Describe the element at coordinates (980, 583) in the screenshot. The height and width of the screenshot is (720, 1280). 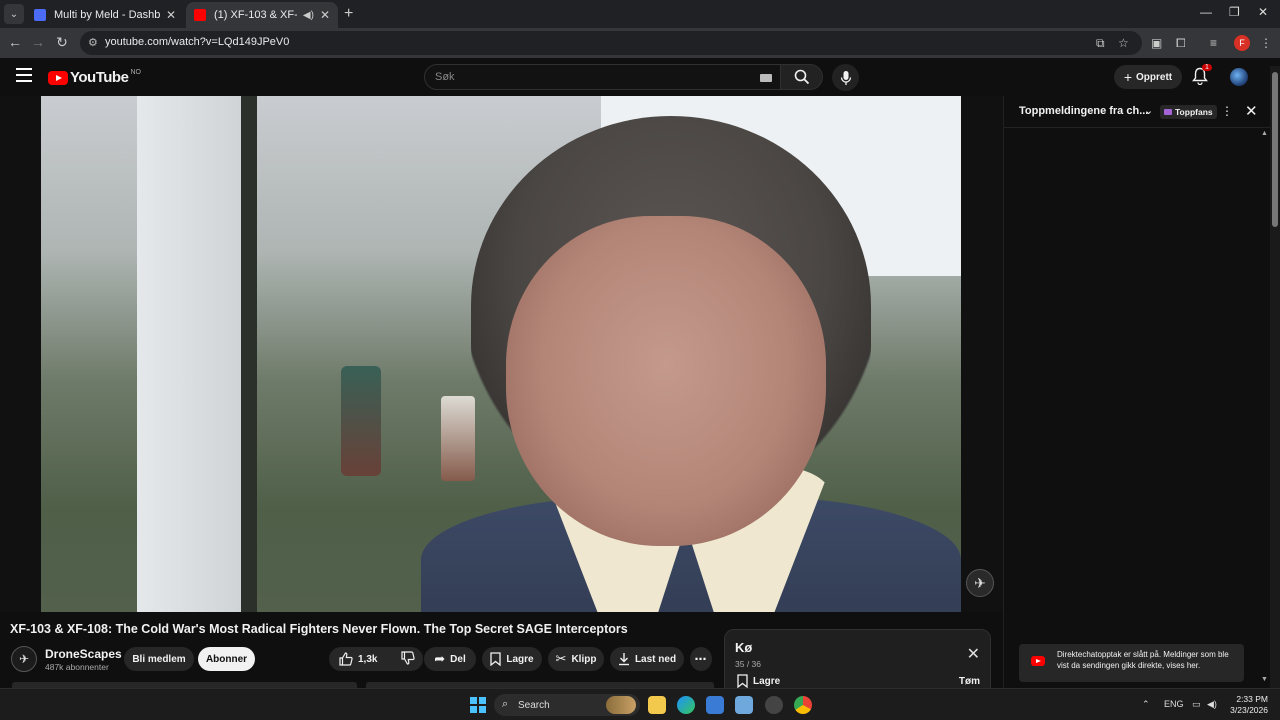
I see `channel-watermark-icon: ✈` at that location.